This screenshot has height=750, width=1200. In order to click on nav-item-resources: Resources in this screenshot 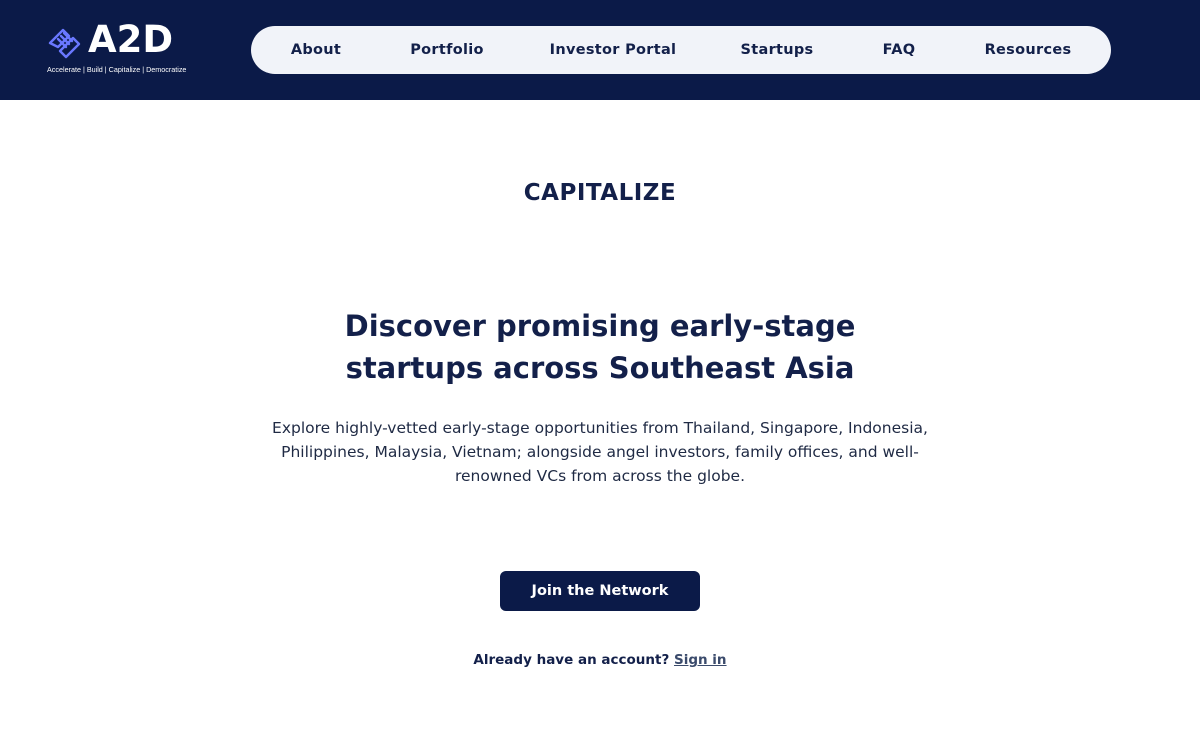, I will do `click(1028, 50)`.